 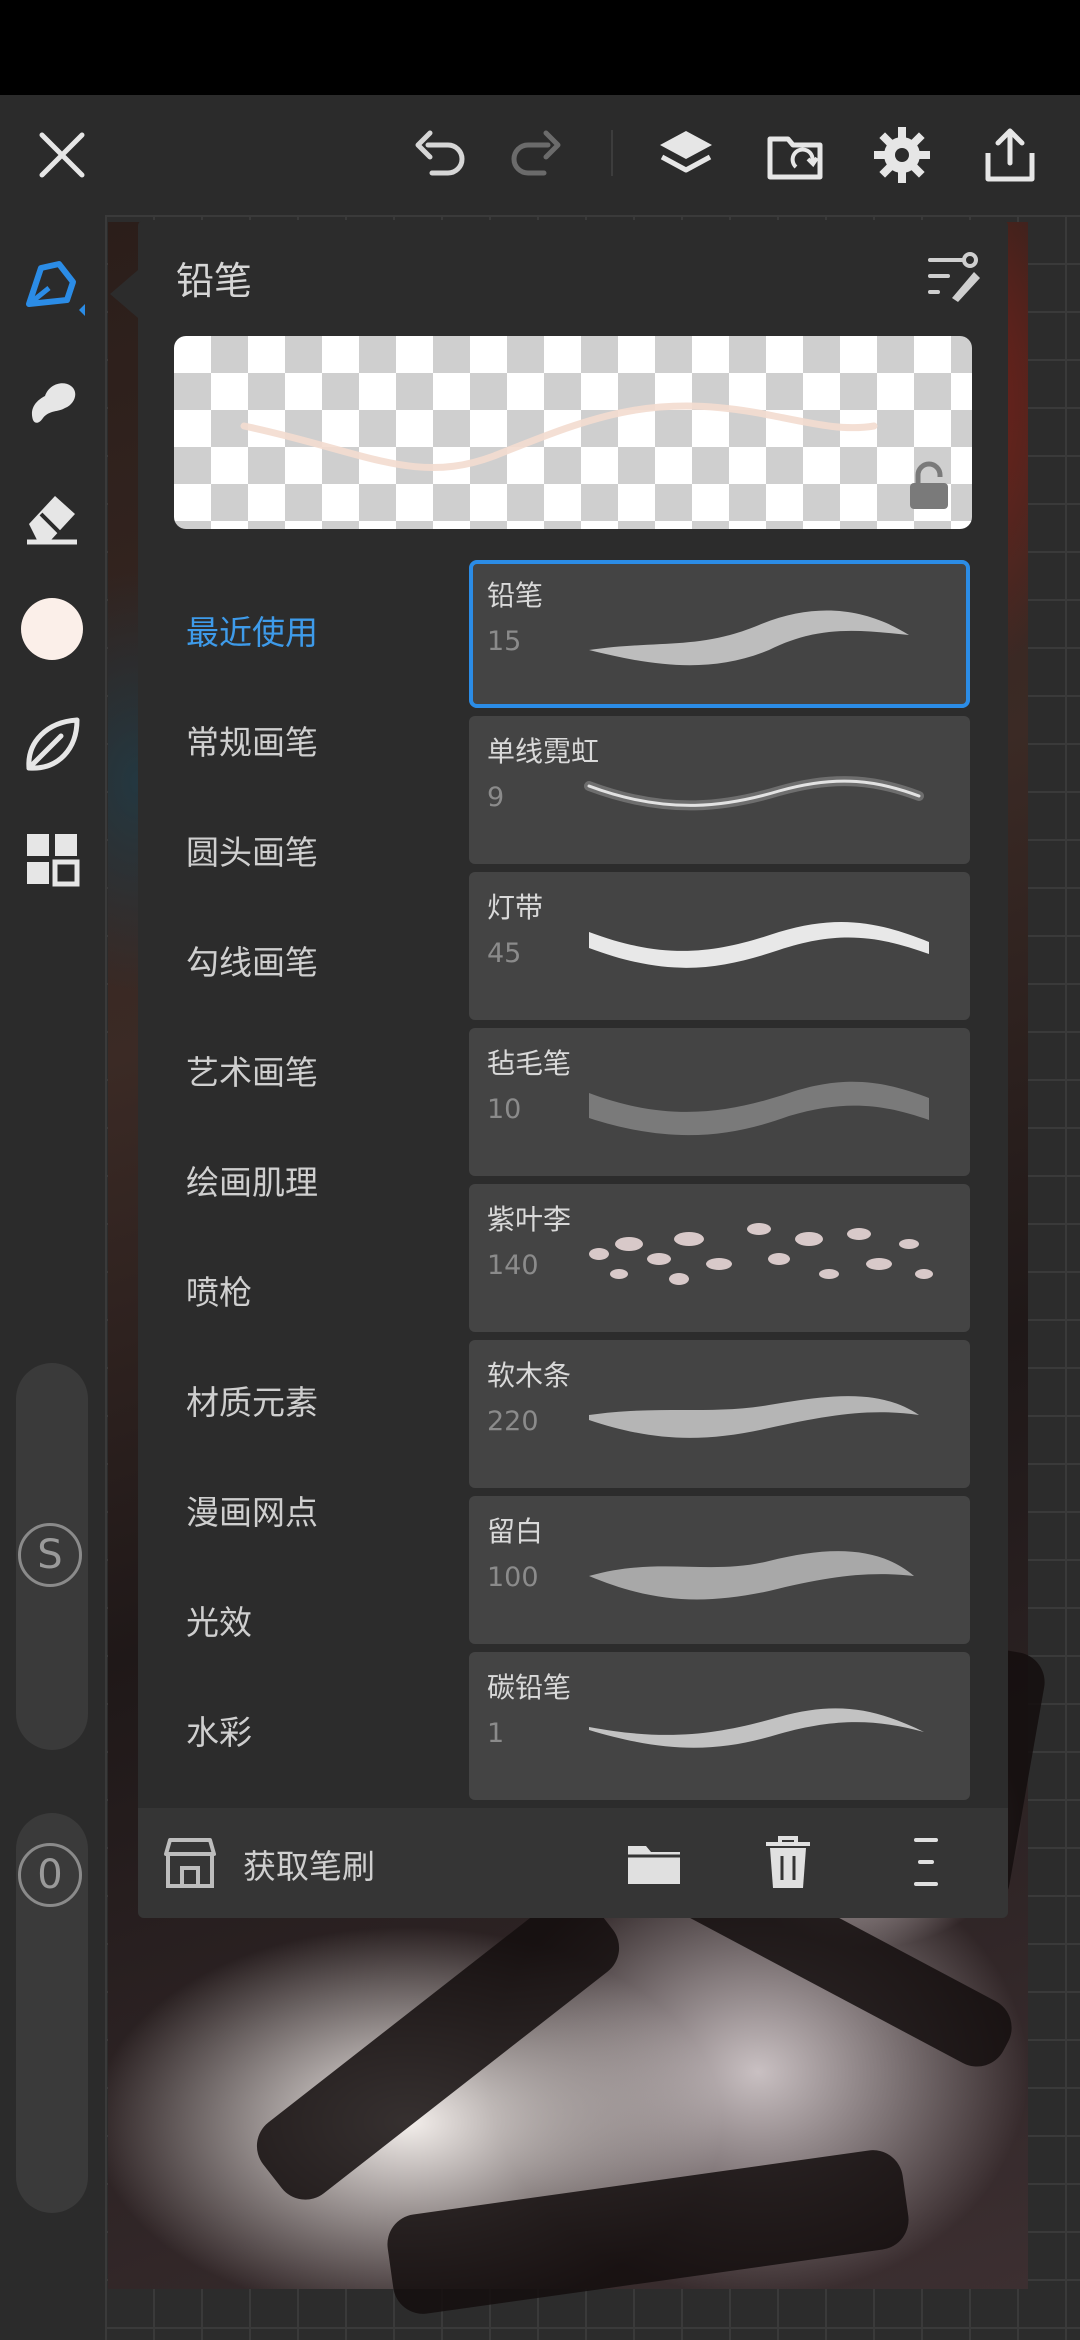 I want to click on brush-card: 软木条 220, so click(x=719, y=1414).